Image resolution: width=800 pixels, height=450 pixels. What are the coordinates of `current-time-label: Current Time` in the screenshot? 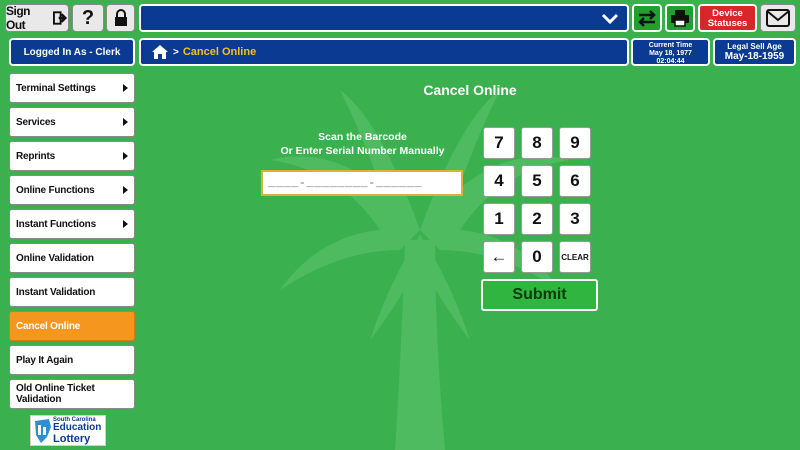 It's located at (670, 45).